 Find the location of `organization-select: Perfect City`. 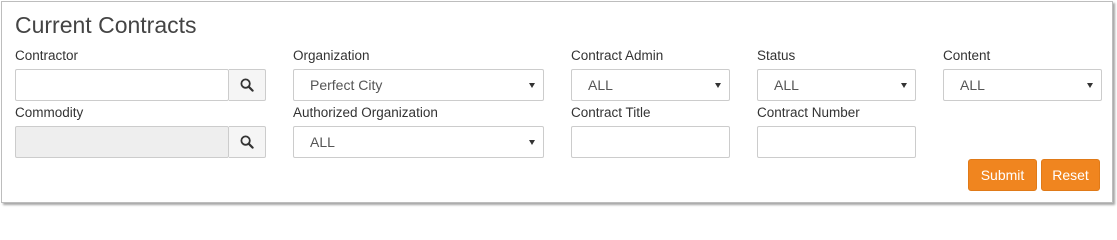

organization-select: Perfect City is located at coordinates (418, 85).